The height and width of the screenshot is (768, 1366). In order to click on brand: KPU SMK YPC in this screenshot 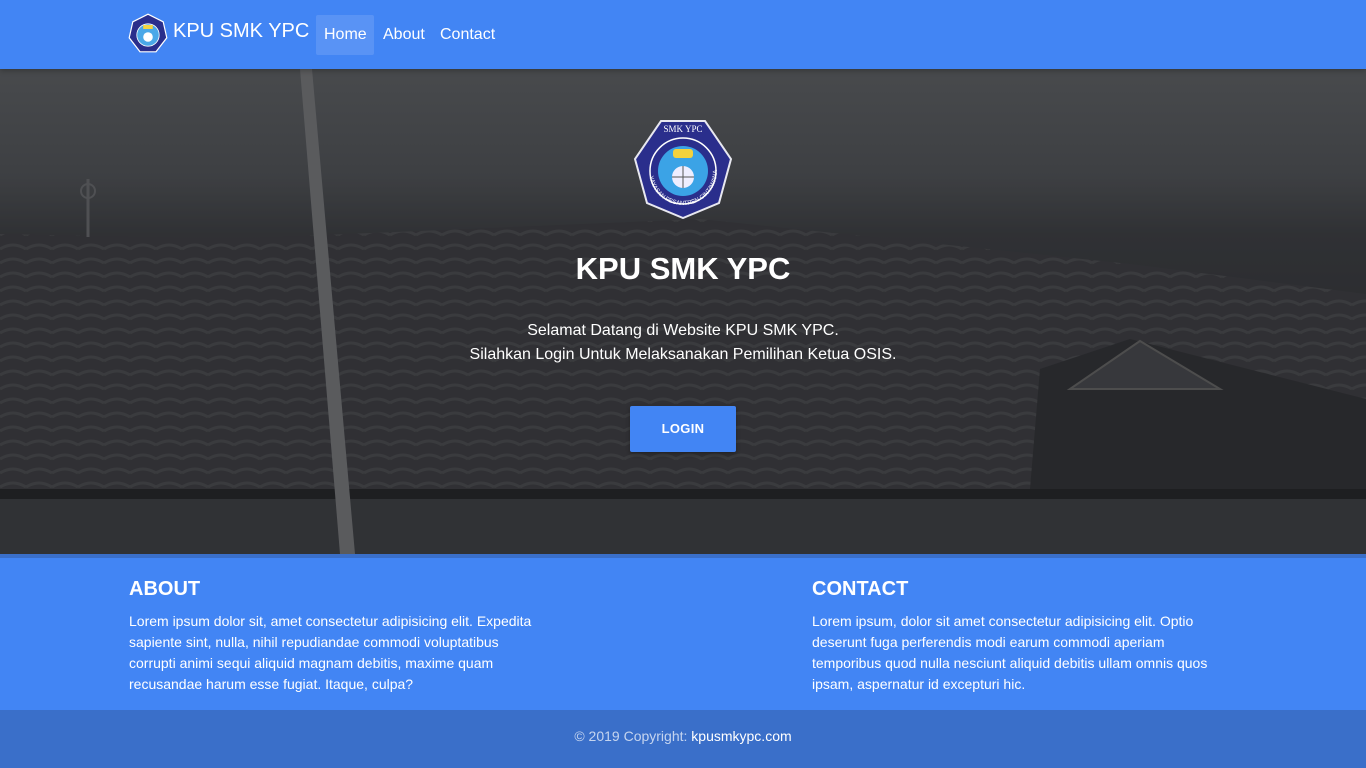, I will do `click(218, 33)`.